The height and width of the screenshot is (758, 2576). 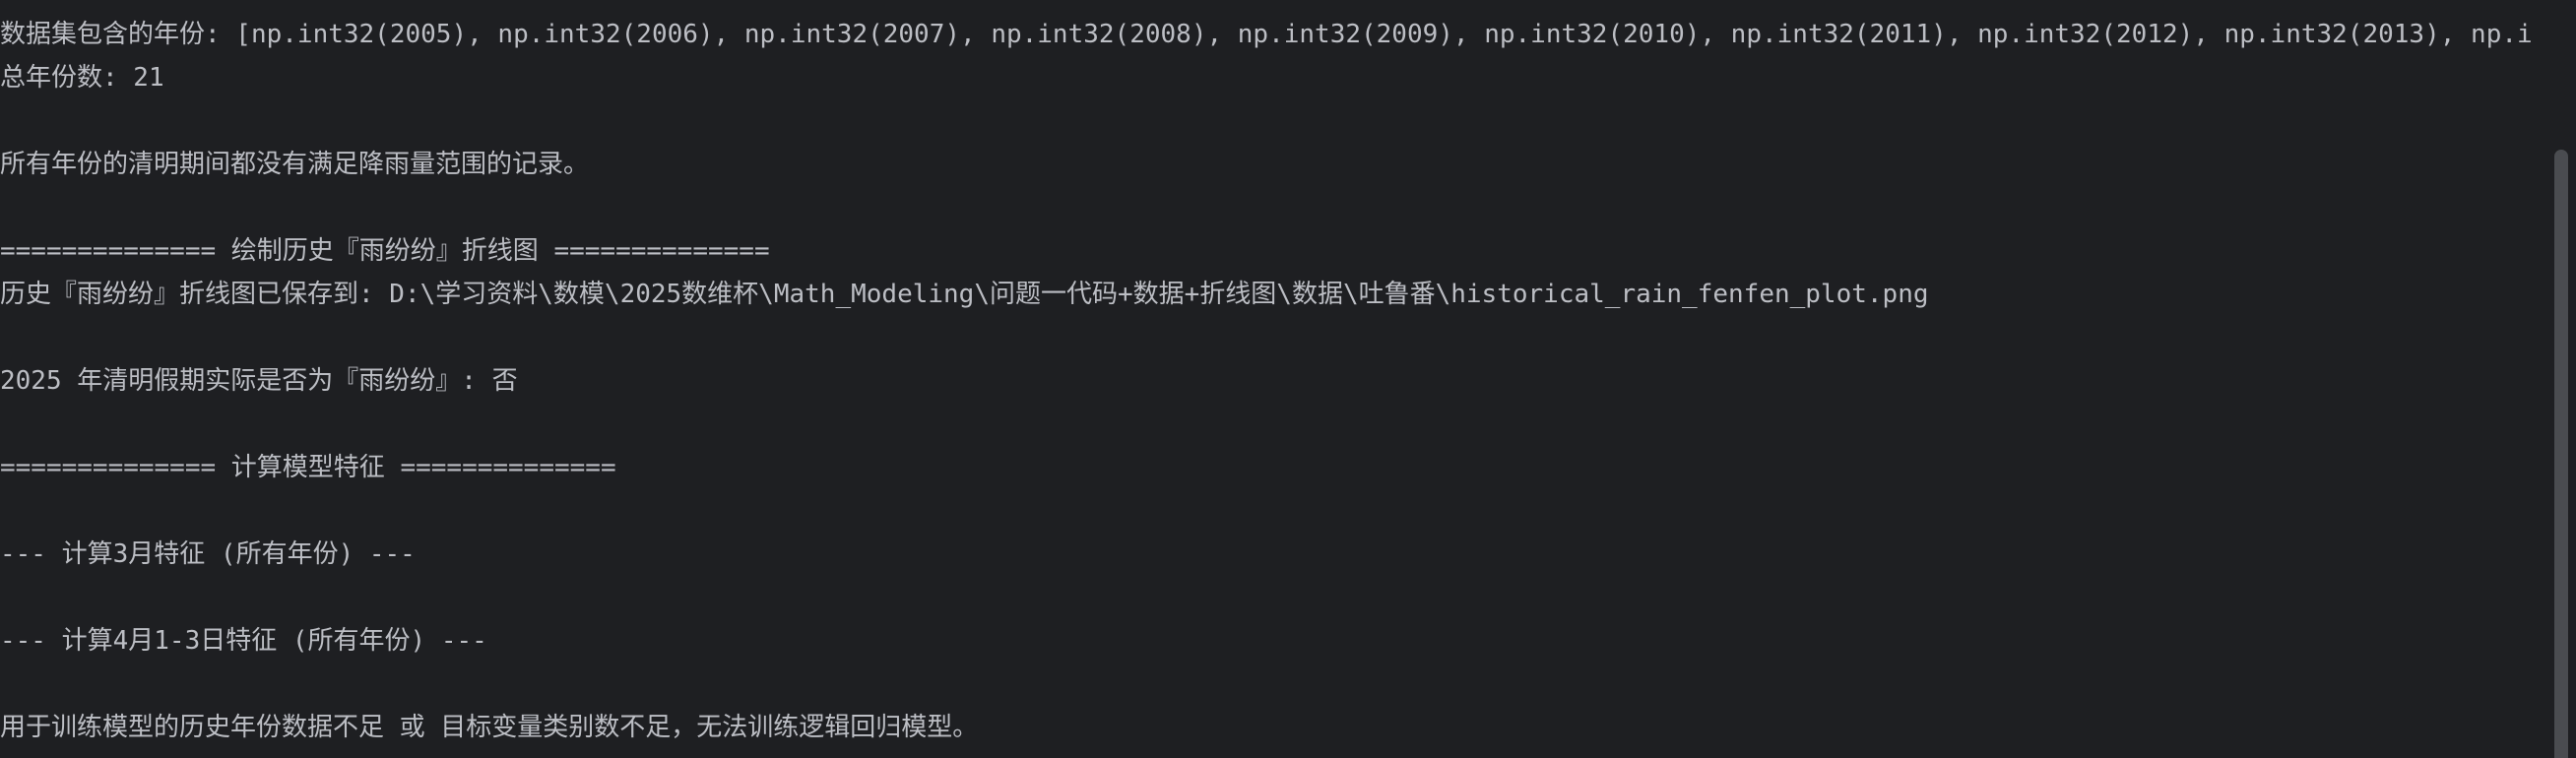 I want to click on console-line: 用于训练模型的历史年份数据不足 或 目标变量类别数不足，无法训练逻辑回归模型。, so click(x=489, y=727).